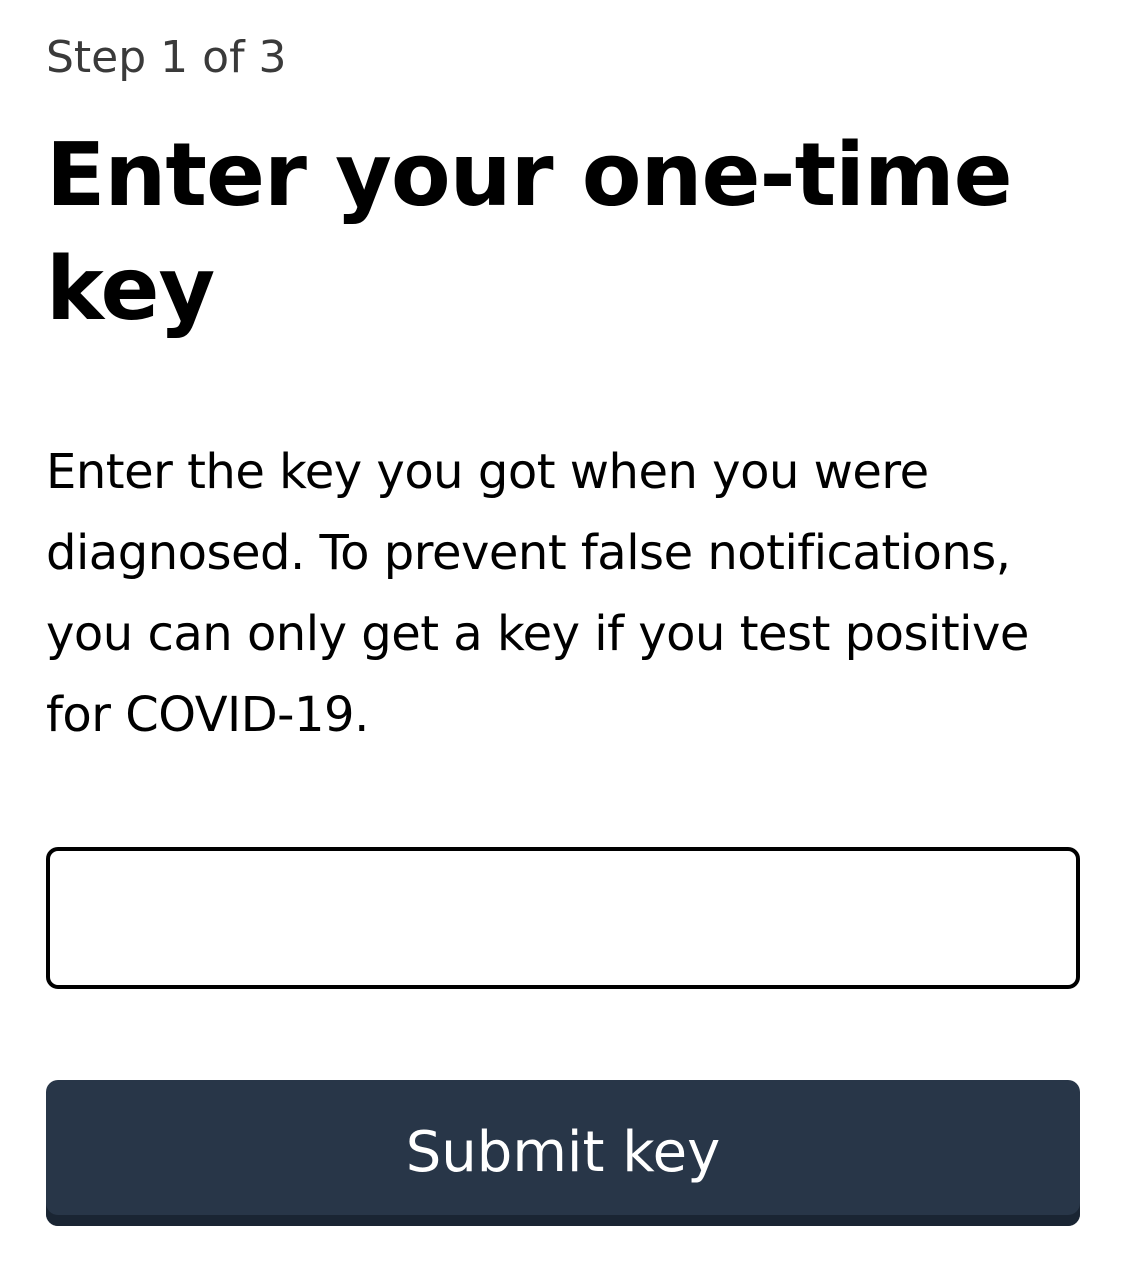  What do you see at coordinates (563, 918) in the screenshot?
I see `one-time-key-input` at bounding box center [563, 918].